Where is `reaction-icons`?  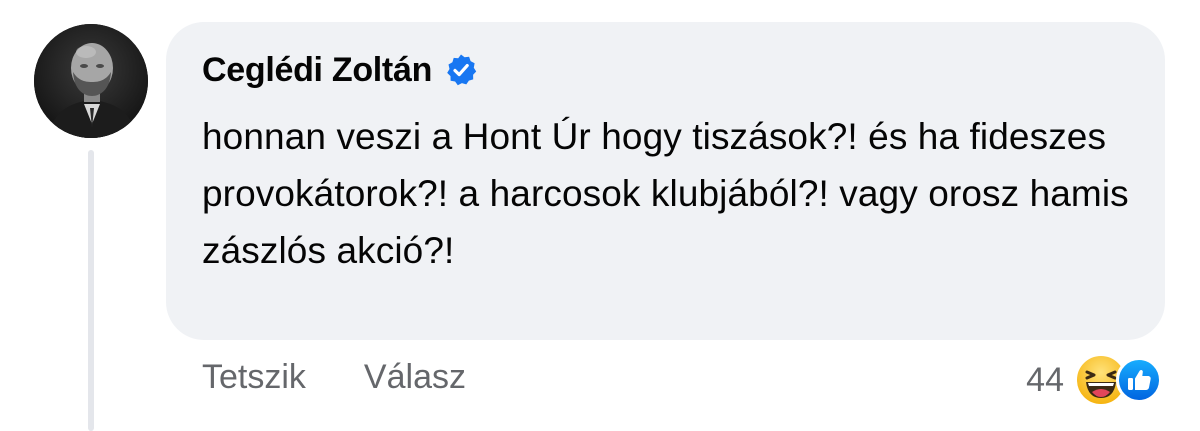
reaction-icons is located at coordinates (1121, 380).